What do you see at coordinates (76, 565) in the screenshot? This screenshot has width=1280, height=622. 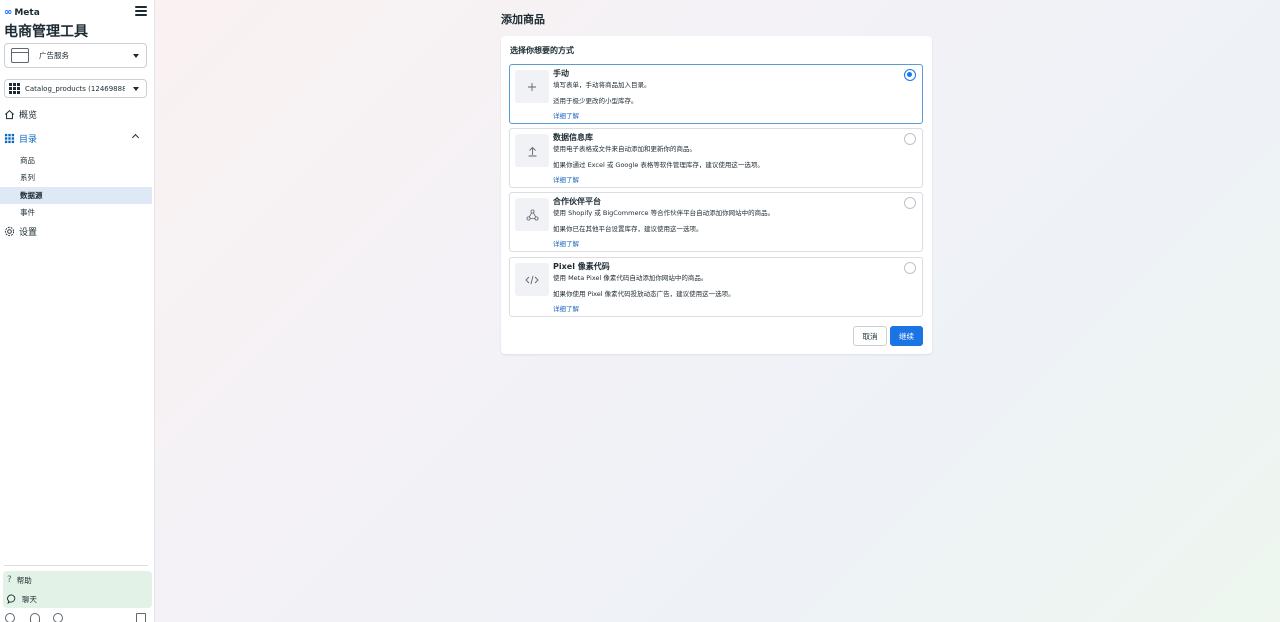 I see `sidebar-divider` at bounding box center [76, 565].